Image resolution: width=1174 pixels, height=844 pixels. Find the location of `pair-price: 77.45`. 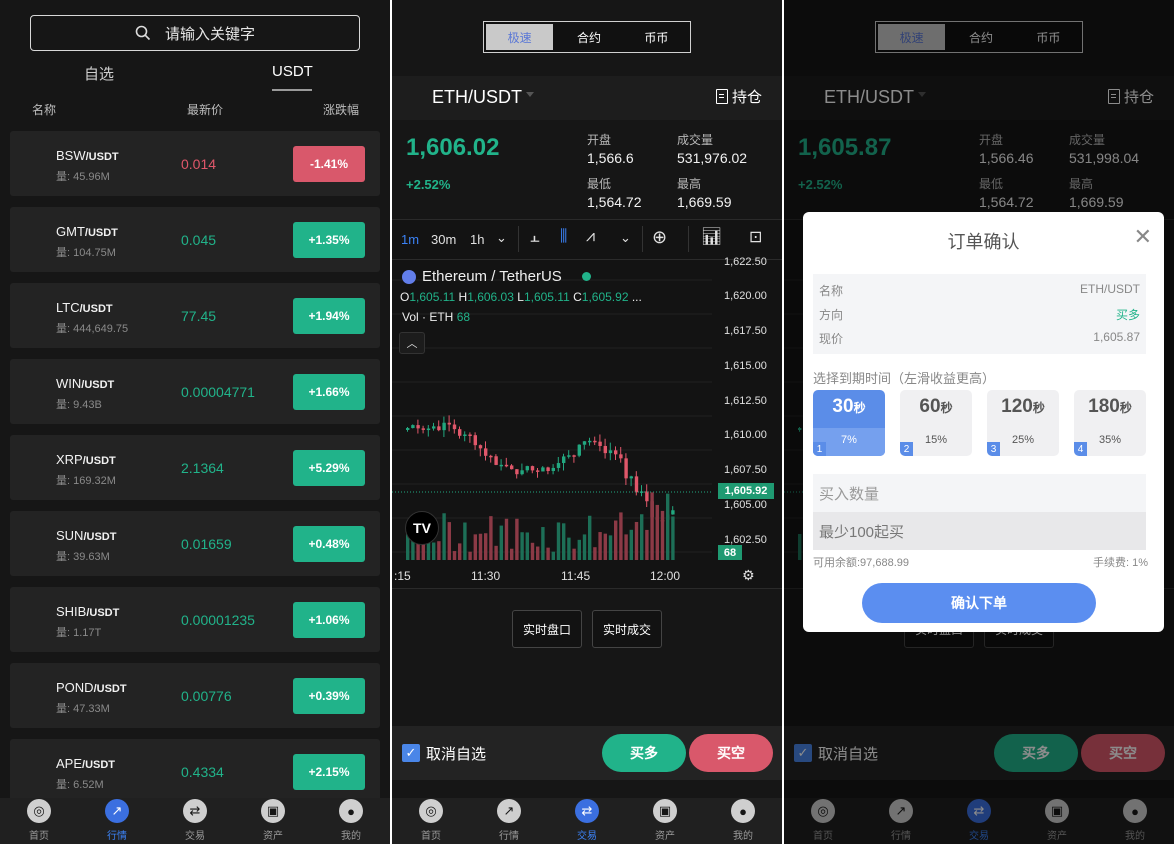

pair-price: 77.45 is located at coordinates (199, 316).